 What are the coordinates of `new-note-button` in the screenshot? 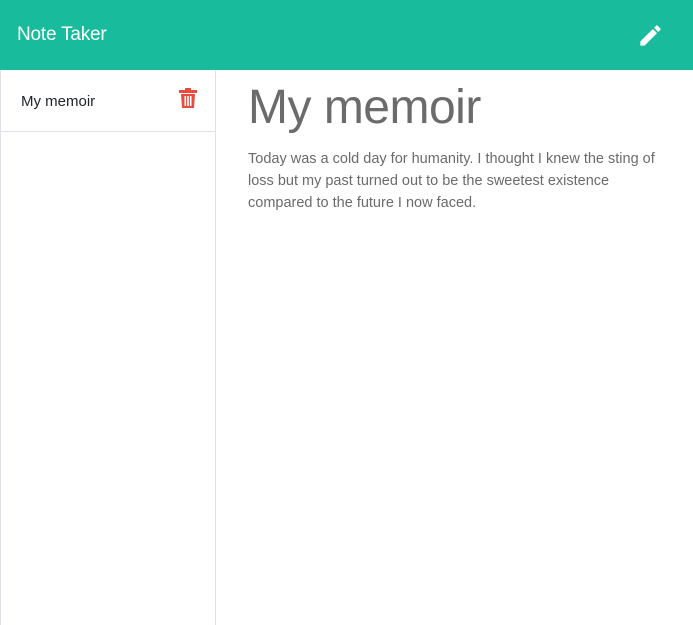 It's located at (650, 35).